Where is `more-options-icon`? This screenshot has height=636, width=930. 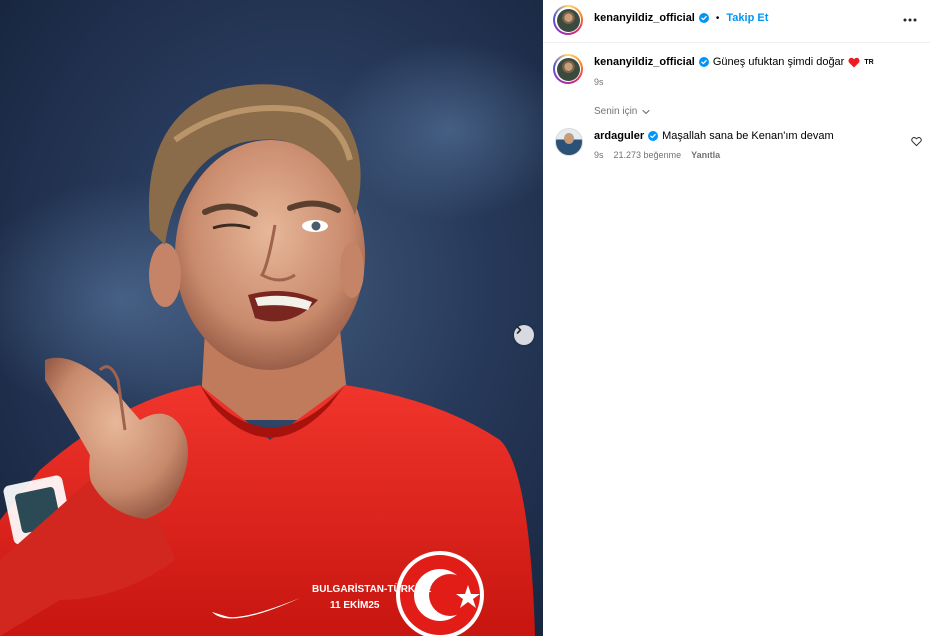 more-options-icon is located at coordinates (910, 20).